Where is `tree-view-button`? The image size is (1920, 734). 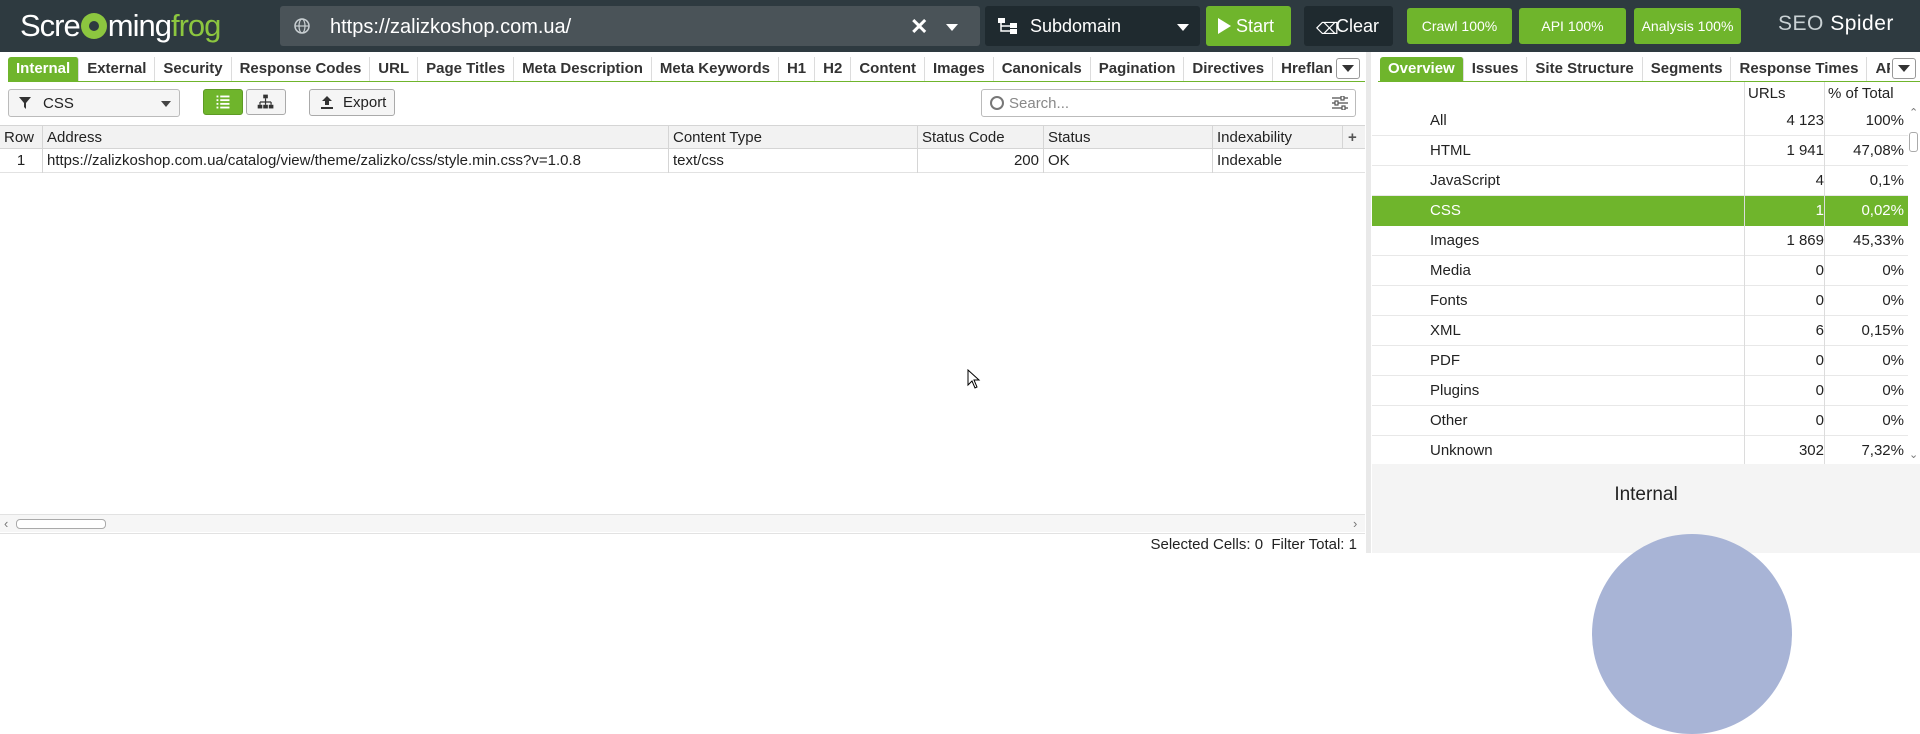
tree-view-button is located at coordinates (266, 102).